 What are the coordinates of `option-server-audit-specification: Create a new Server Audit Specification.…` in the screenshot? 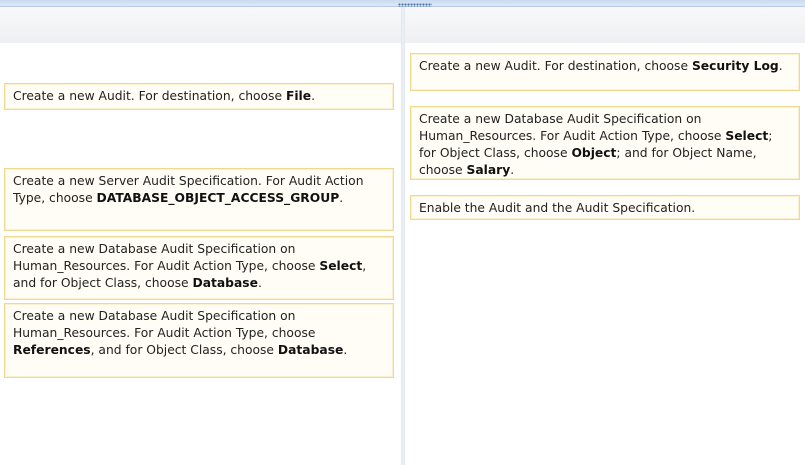 It's located at (199, 199).